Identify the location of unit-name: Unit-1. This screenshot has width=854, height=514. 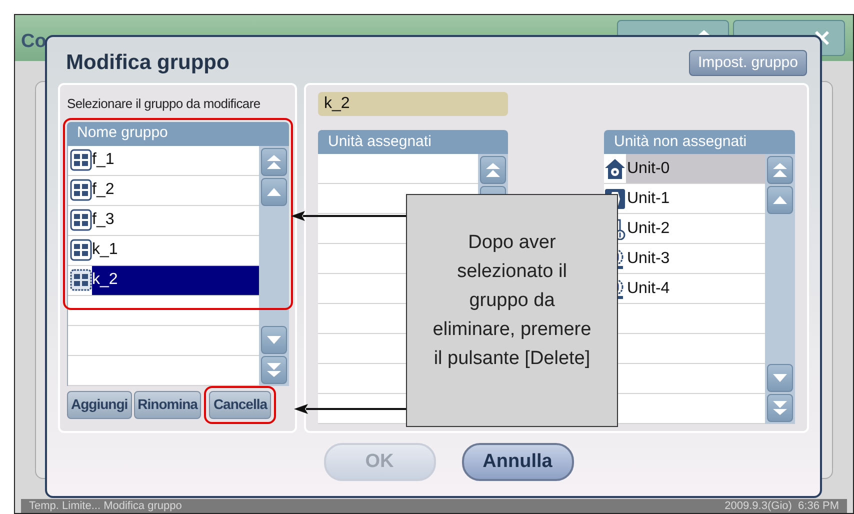
(648, 198).